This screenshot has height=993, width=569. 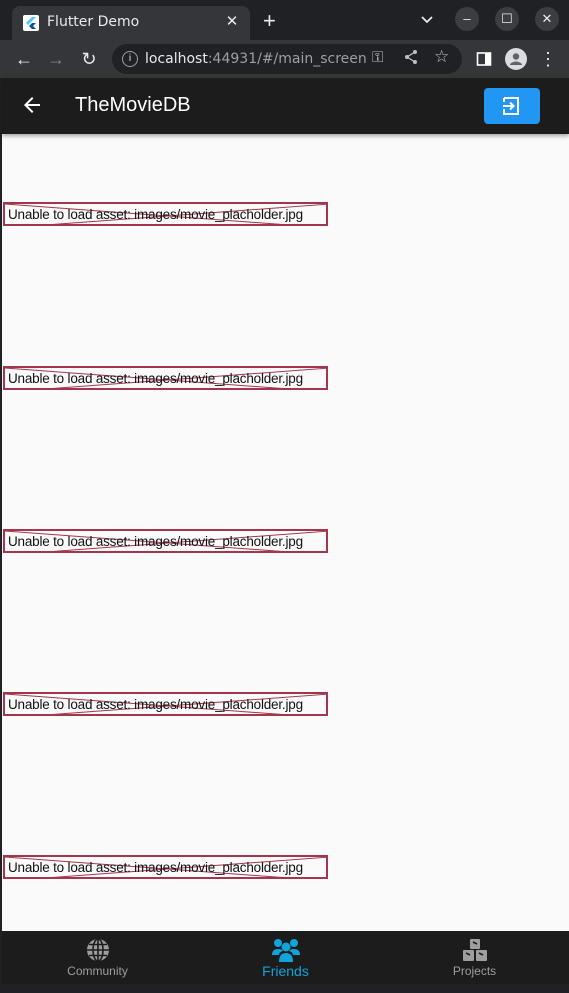 What do you see at coordinates (32, 105) in the screenshot?
I see `arrow-back-icon` at bounding box center [32, 105].